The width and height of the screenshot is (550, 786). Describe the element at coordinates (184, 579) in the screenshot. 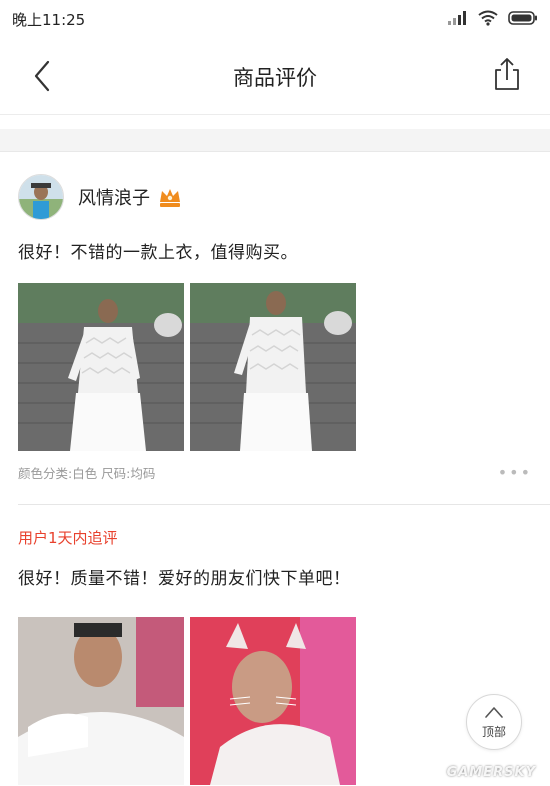

I see `followup-text: 很好！质量不错！爱好的朋友们快下单吧！` at that location.